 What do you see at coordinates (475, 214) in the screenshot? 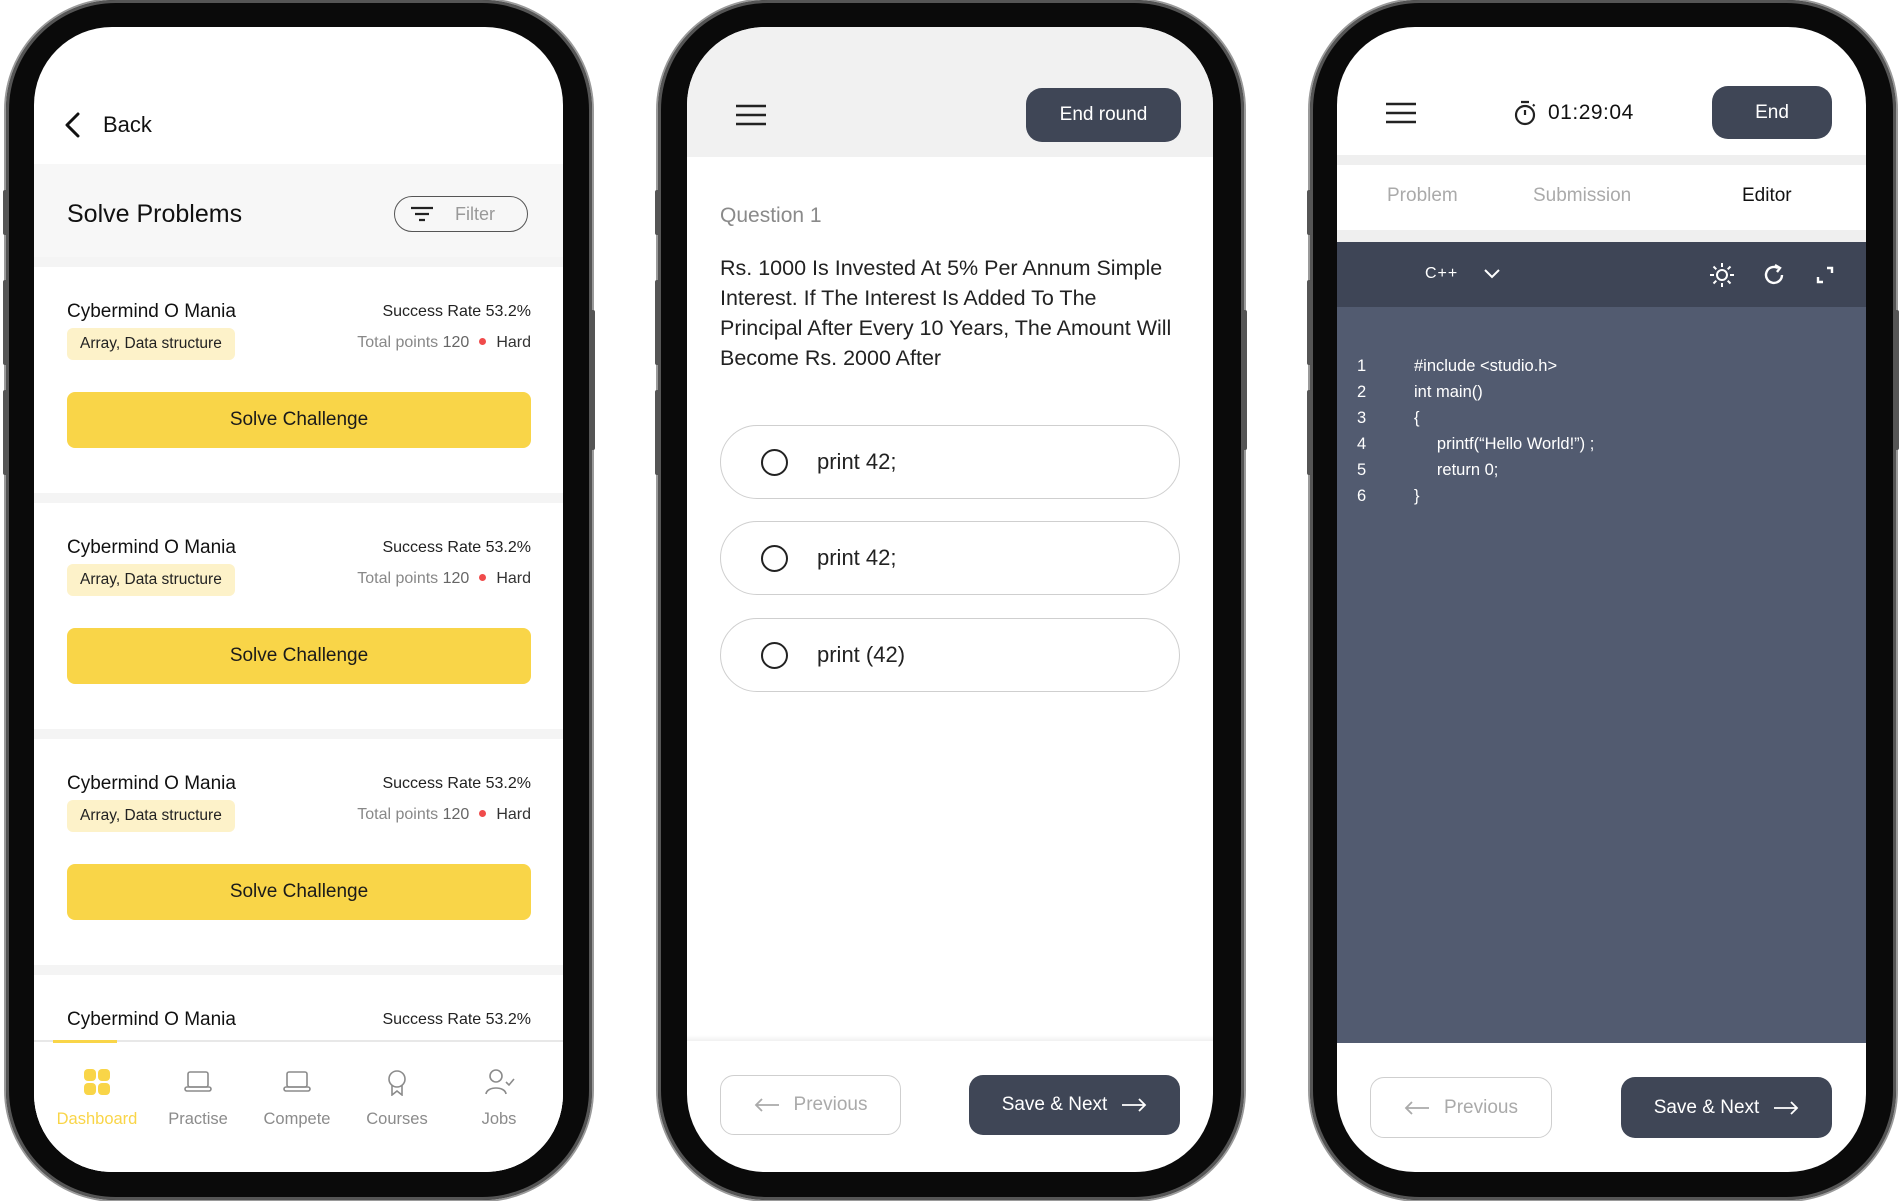
I see `filter-label: Filter` at bounding box center [475, 214].